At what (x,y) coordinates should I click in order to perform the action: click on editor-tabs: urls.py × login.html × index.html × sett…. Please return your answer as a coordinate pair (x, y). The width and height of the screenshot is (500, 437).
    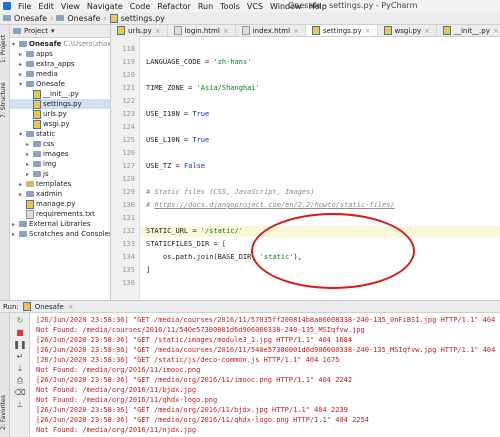
    Looking at the image, I should click on (305, 31).